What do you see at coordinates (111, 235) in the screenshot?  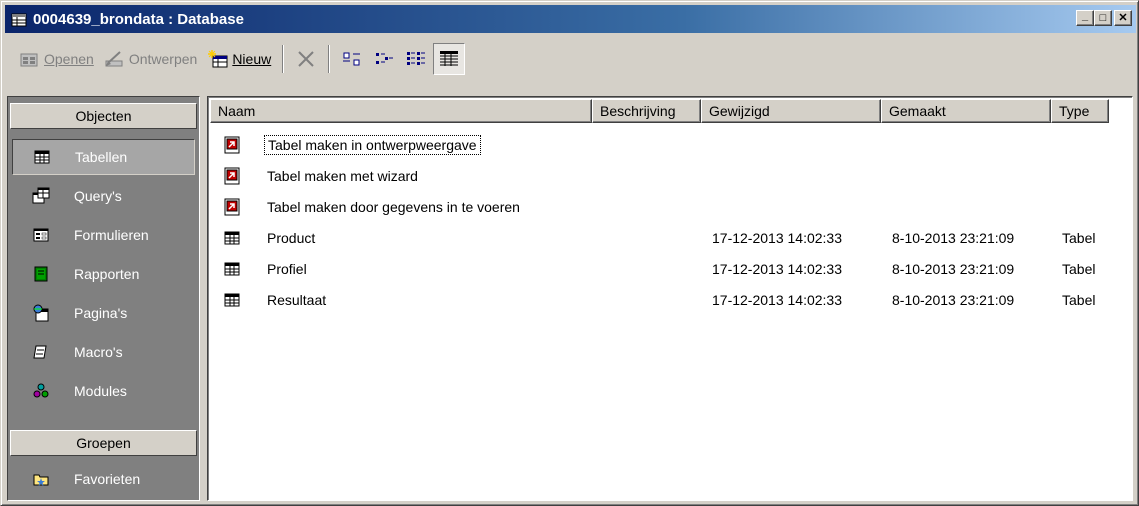 I see `sidebar-item-label: Formulieren` at bounding box center [111, 235].